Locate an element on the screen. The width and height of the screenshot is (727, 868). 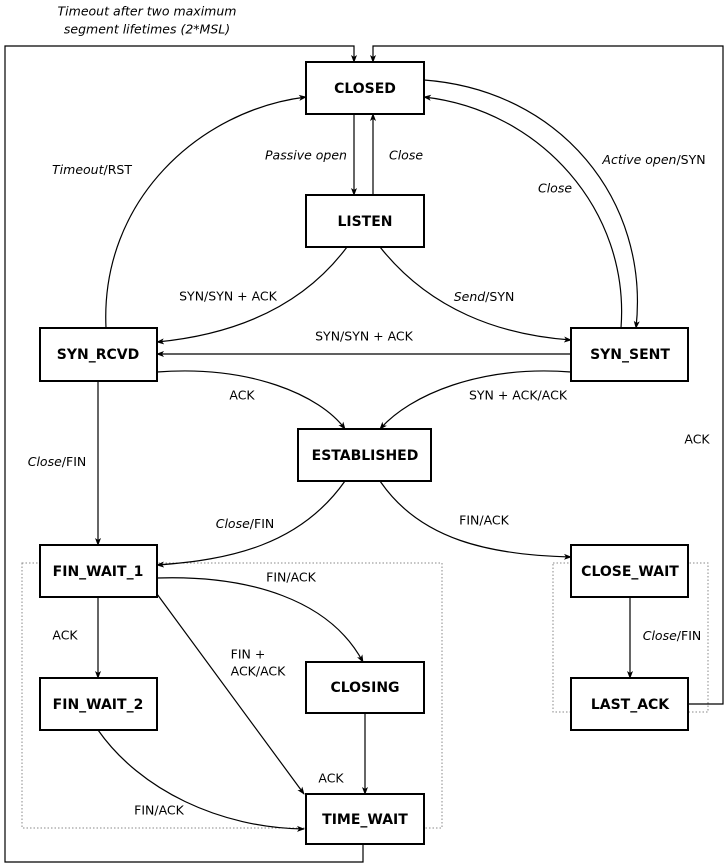
state-label: FIN_WAIT_2 is located at coordinates (98, 705).